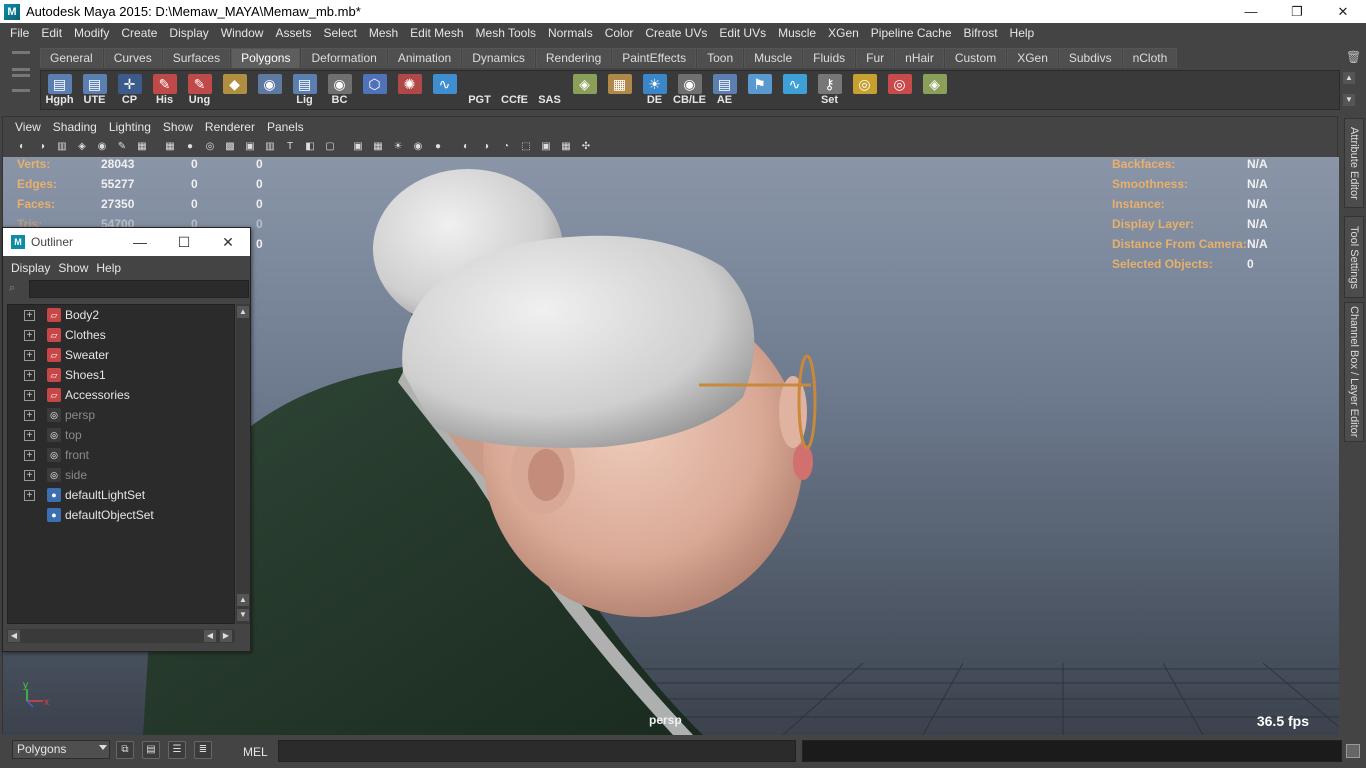 The image size is (1366, 768). What do you see at coordinates (310, 147) in the screenshot?
I see `viewport-tool-icon: ◧` at bounding box center [310, 147].